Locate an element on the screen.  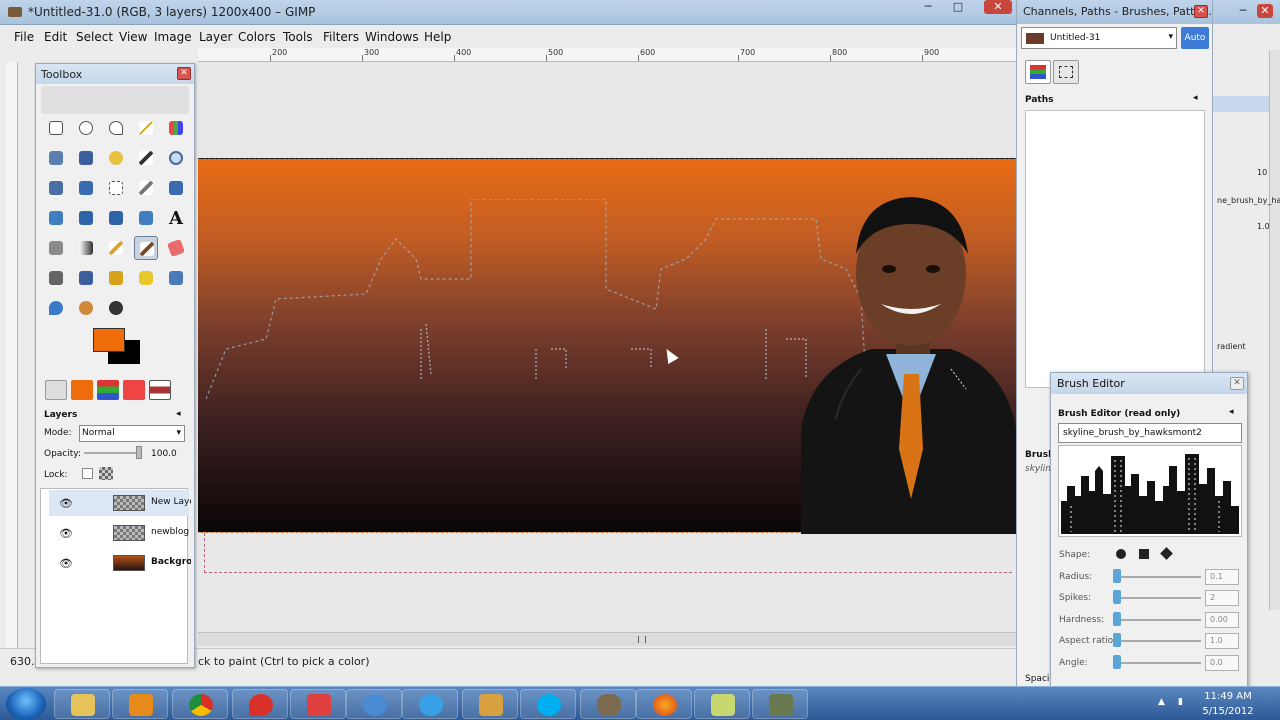
smudge-tool is located at coordinates (86, 308).